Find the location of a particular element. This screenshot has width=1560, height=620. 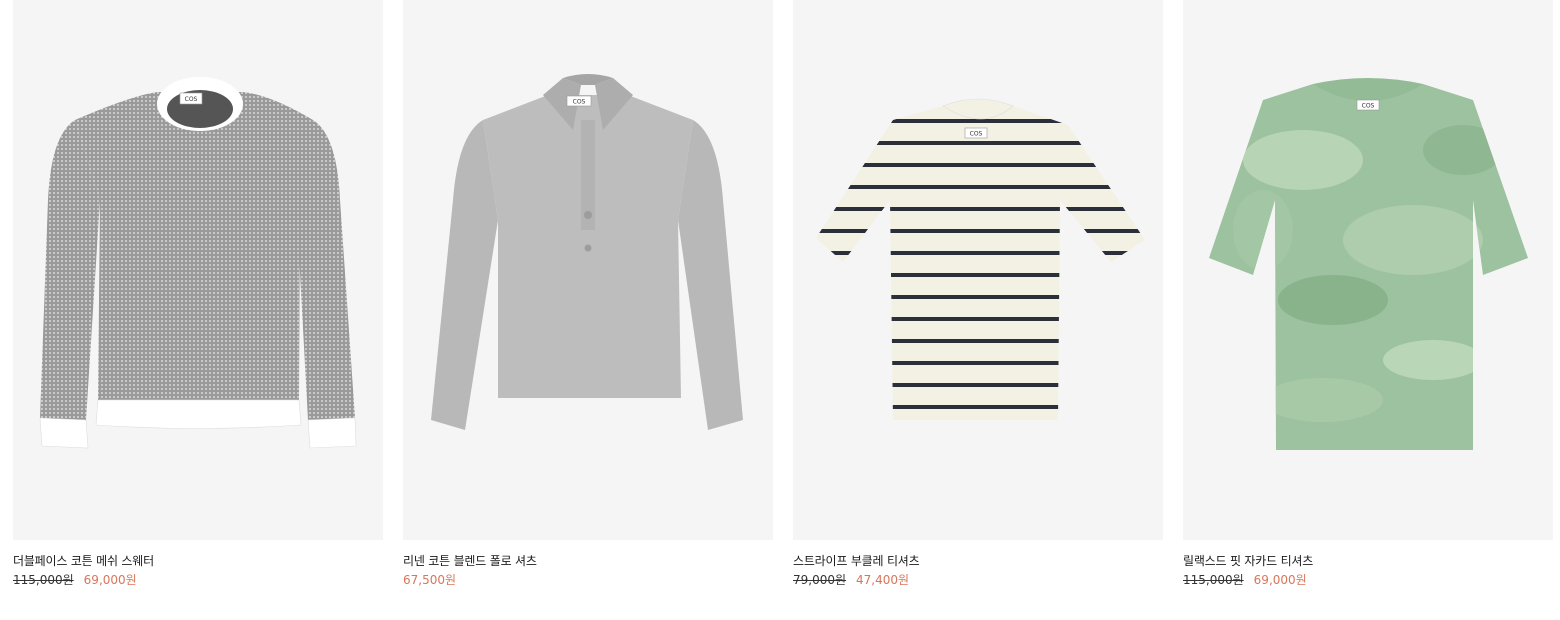

product-name: 릴랙스드 핏 자카드 티셔츠 is located at coordinates (1368, 561).